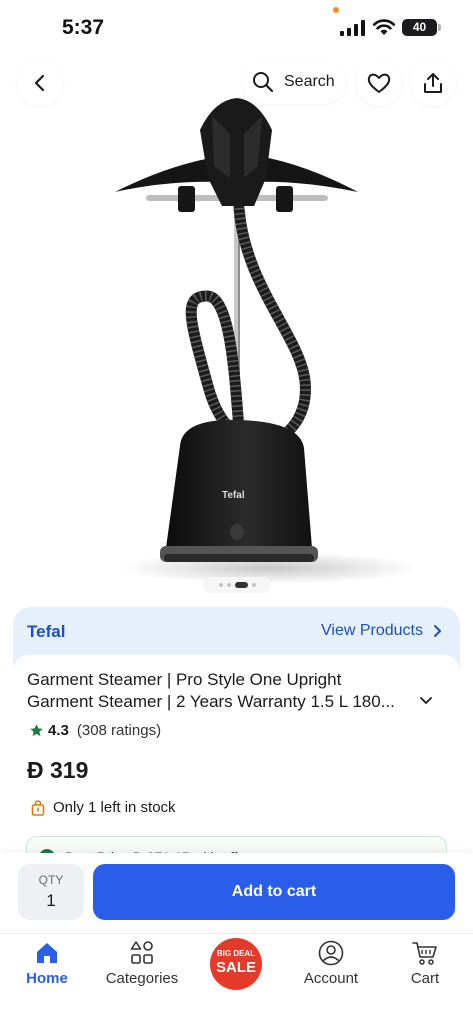 The width and height of the screenshot is (473, 1024). I want to click on brand-name: Tefal, so click(46, 632).